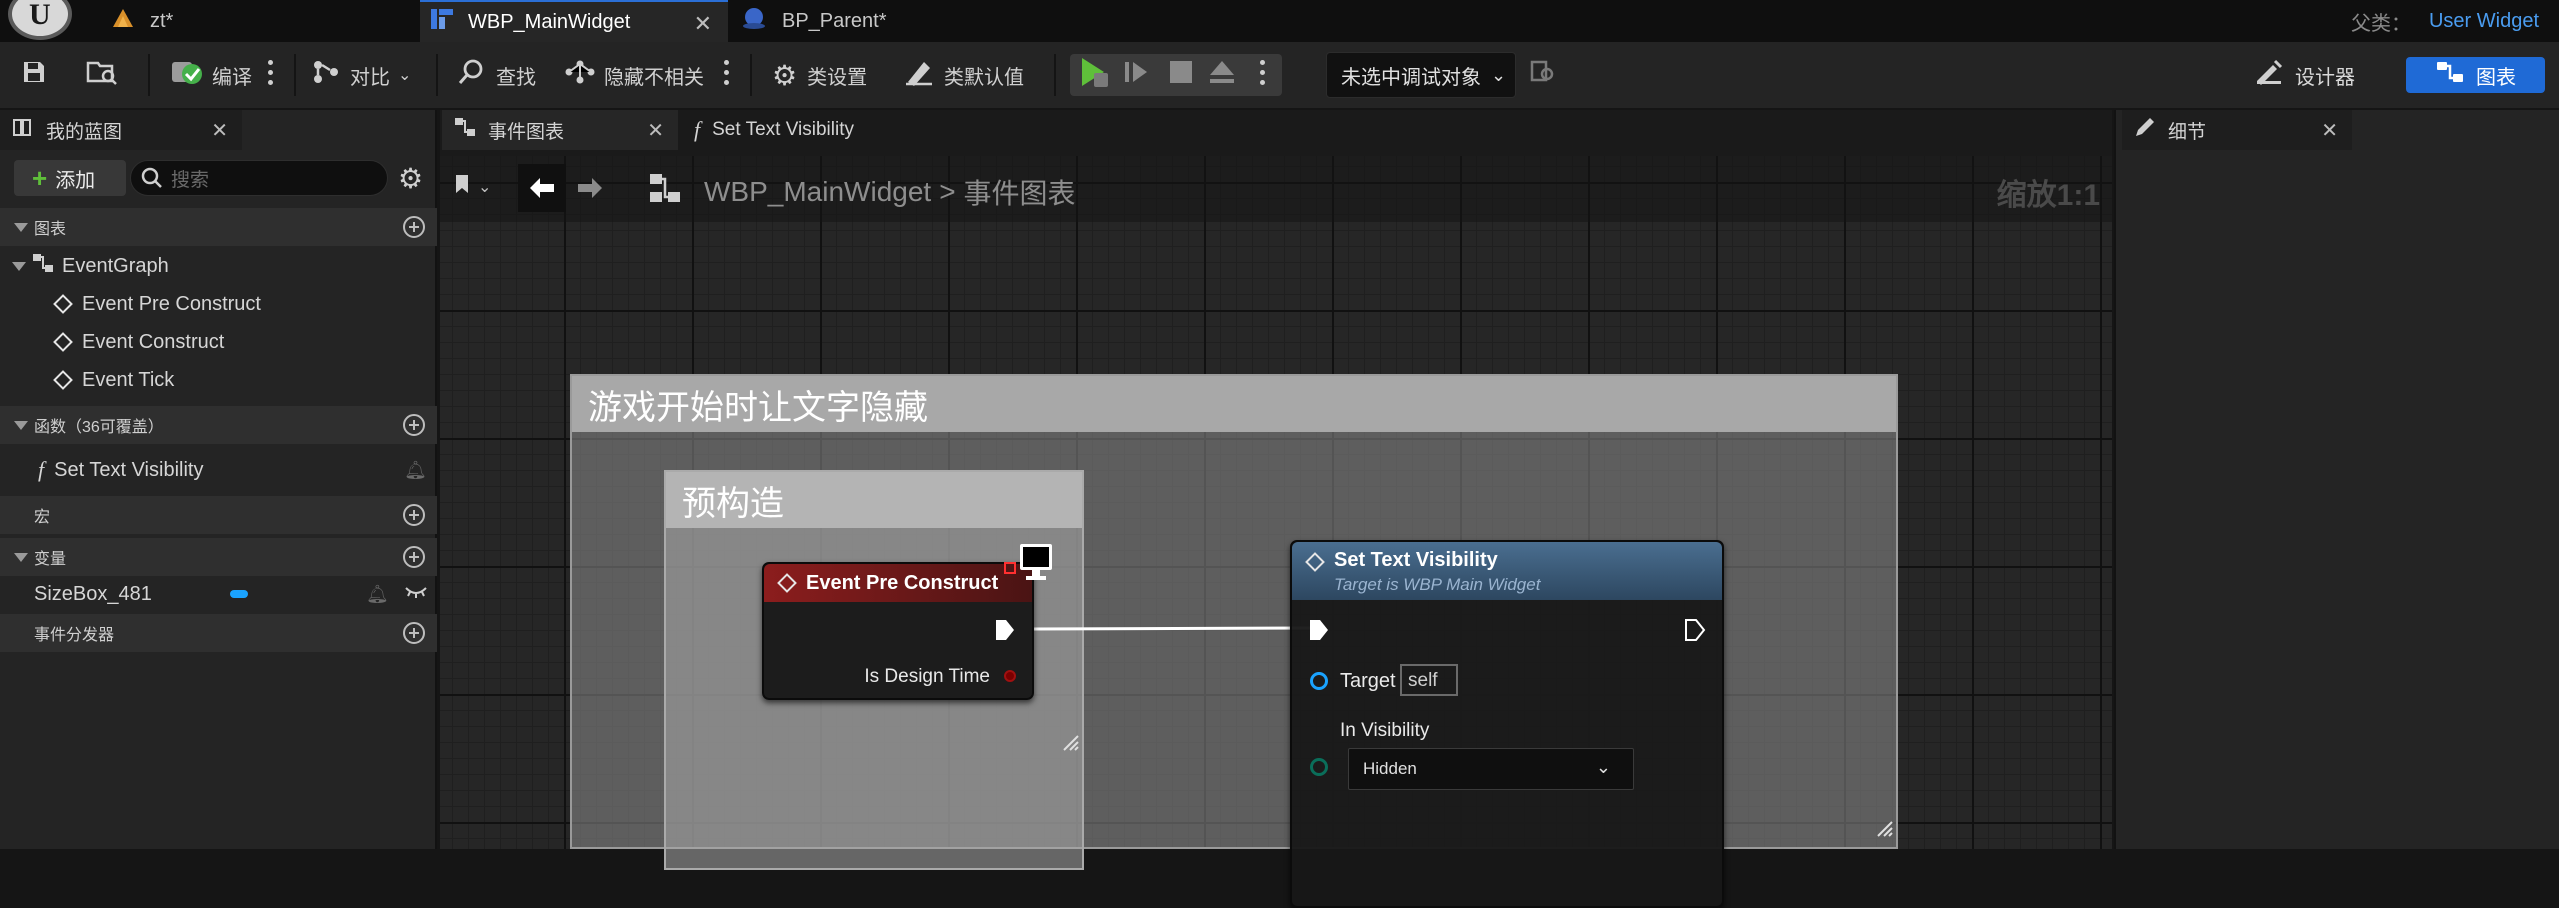 Image resolution: width=2559 pixels, height=908 pixels. Describe the element at coordinates (43, 266) in the screenshot. I see `event-graph-icon` at that location.